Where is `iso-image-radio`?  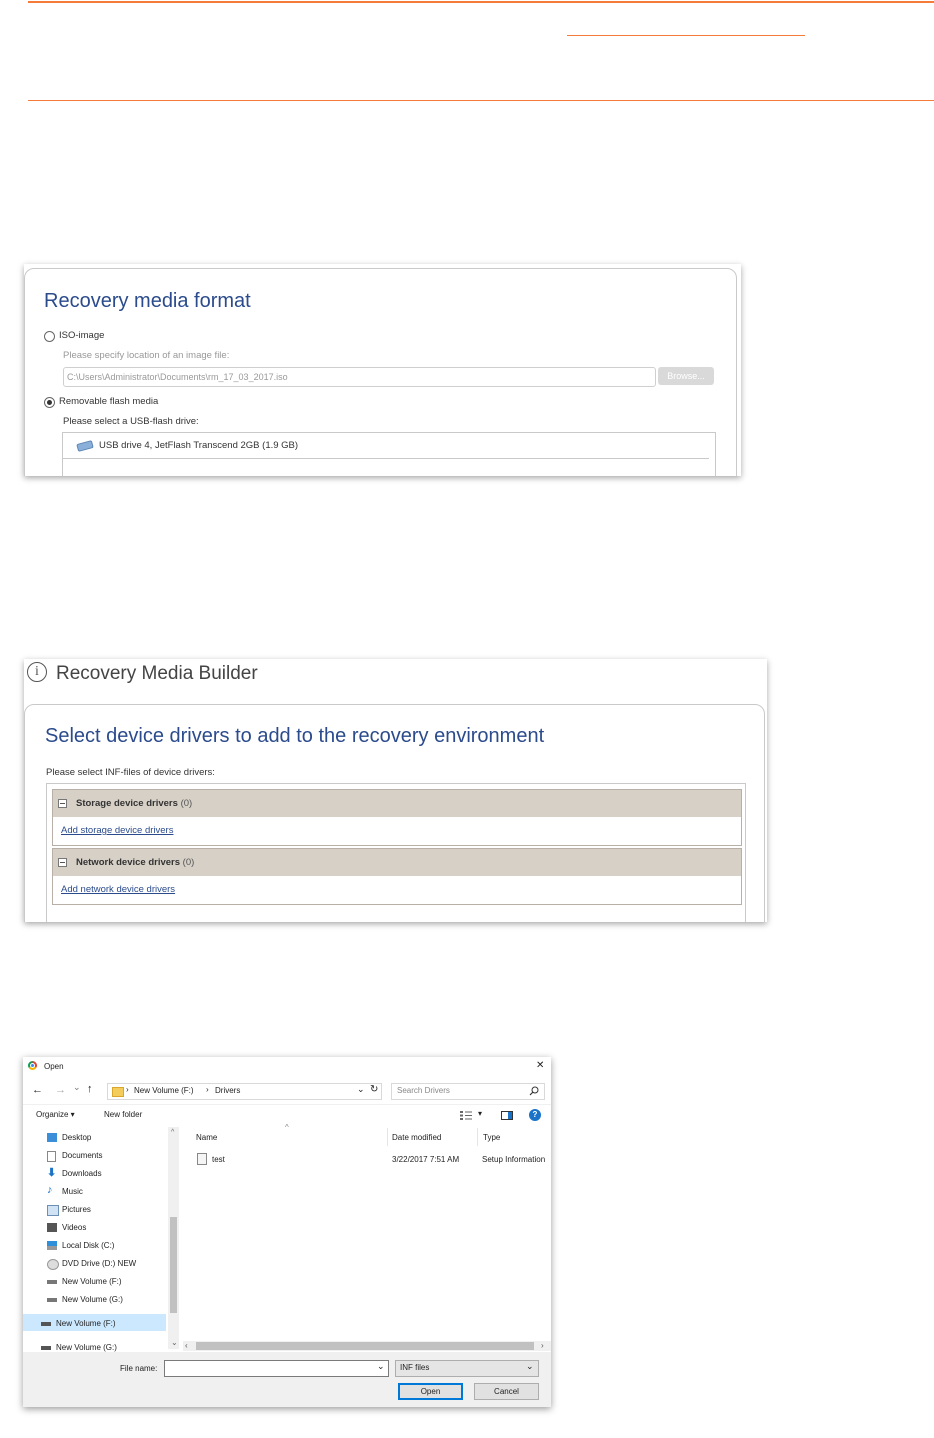 iso-image-radio is located at coordinates (49, 336).